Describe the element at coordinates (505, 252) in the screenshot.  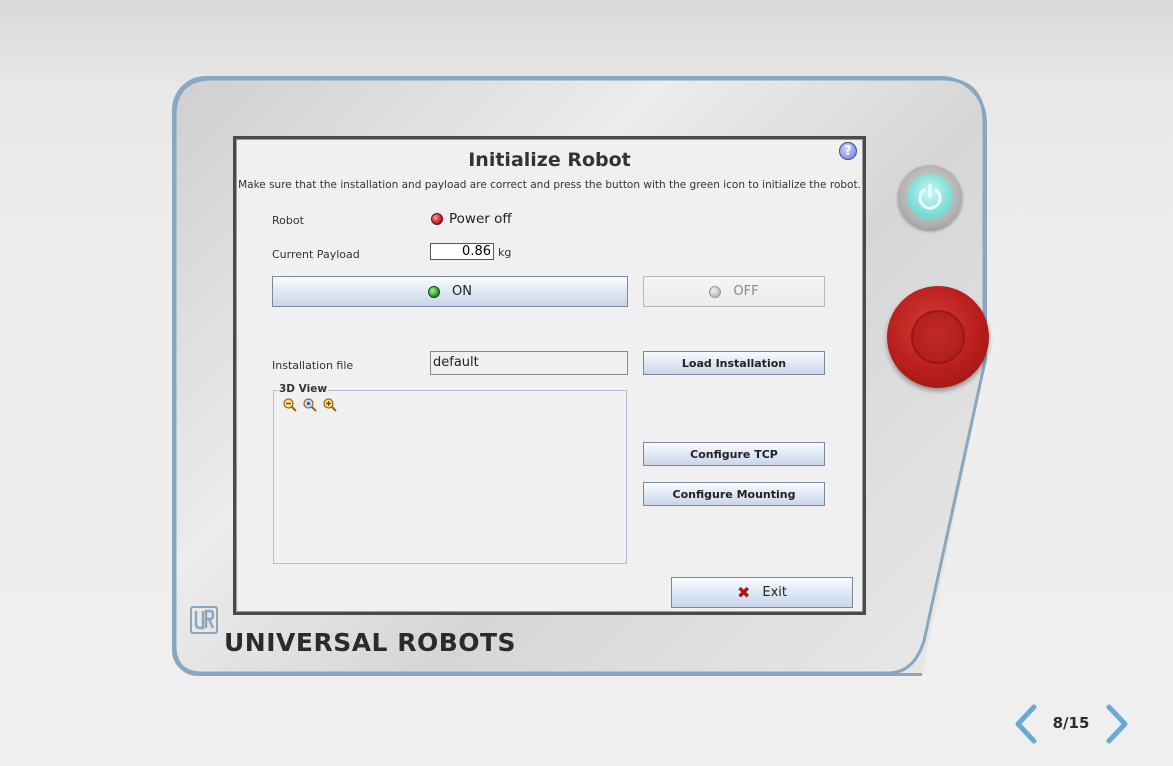
I see `payload-unit: kg` at that location.